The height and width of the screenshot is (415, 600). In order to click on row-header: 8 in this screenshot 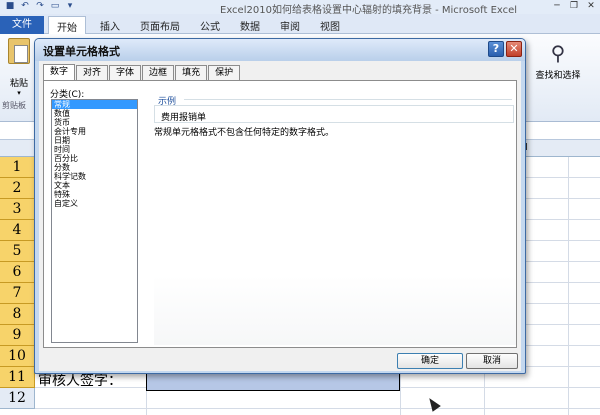, I will do `click(17, 314)`.